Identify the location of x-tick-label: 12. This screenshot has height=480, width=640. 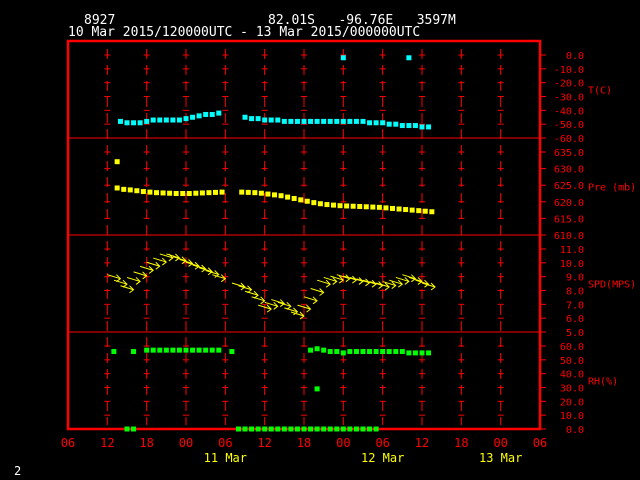
(264, 443).